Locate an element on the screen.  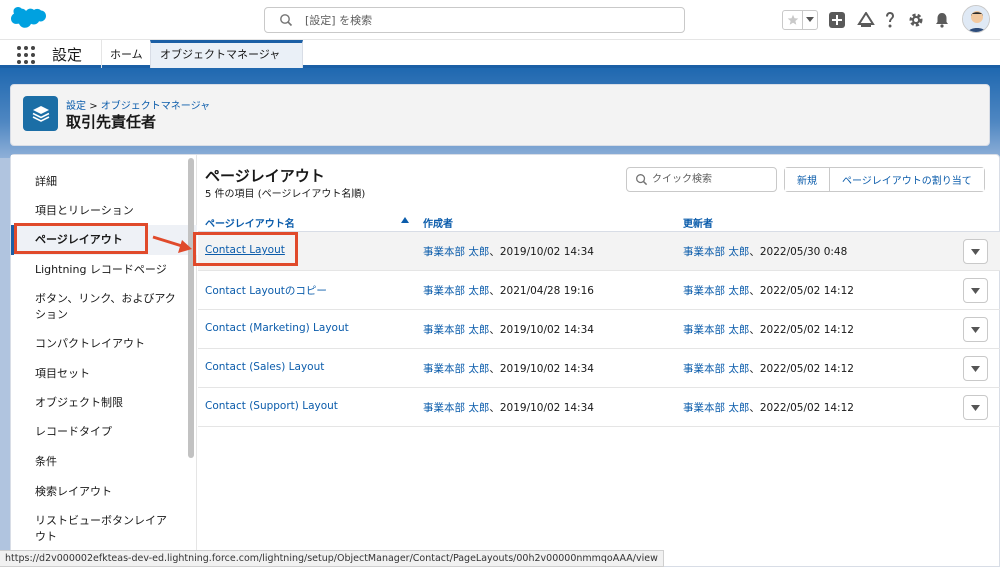
object-header: 設定 > オブジェクトマネージャ 取引先責任者 is located at coordinates (500, 115).